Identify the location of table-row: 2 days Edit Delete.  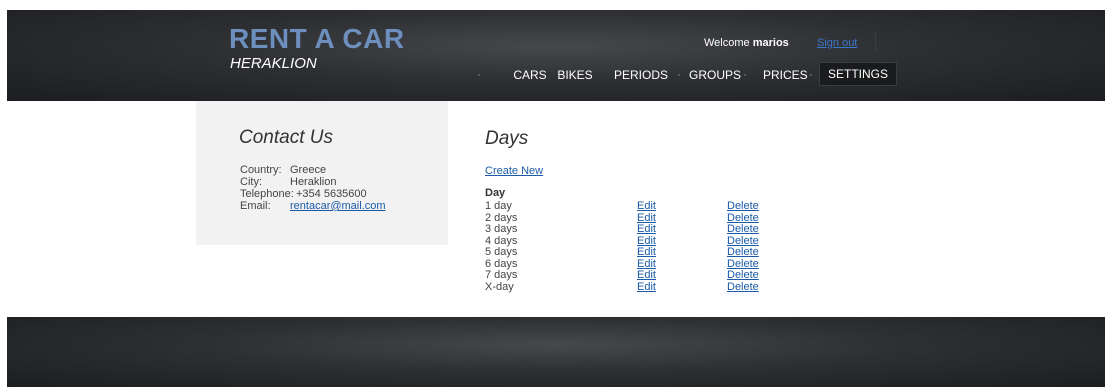
(685, 218).